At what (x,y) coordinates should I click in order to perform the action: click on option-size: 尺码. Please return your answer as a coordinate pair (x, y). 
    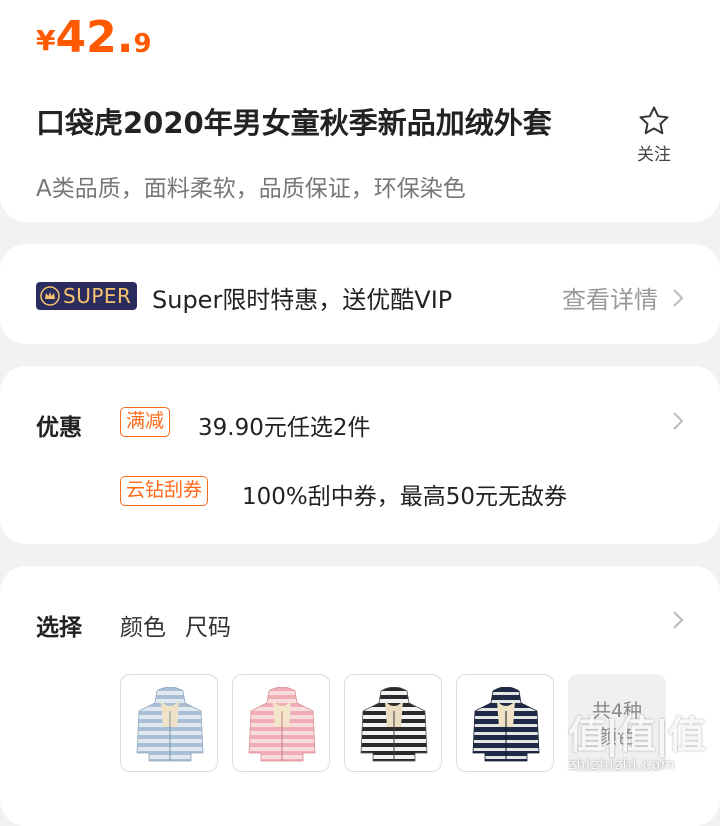
    Looking at the image, I should click on (208, 628).